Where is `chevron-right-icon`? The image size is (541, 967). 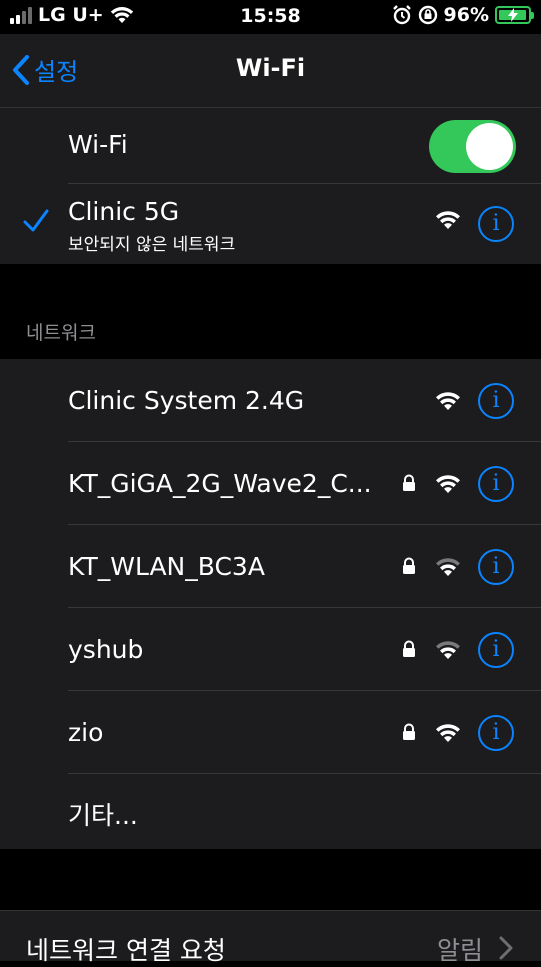
chevron-right-icon is located at coordinates (506, 948).